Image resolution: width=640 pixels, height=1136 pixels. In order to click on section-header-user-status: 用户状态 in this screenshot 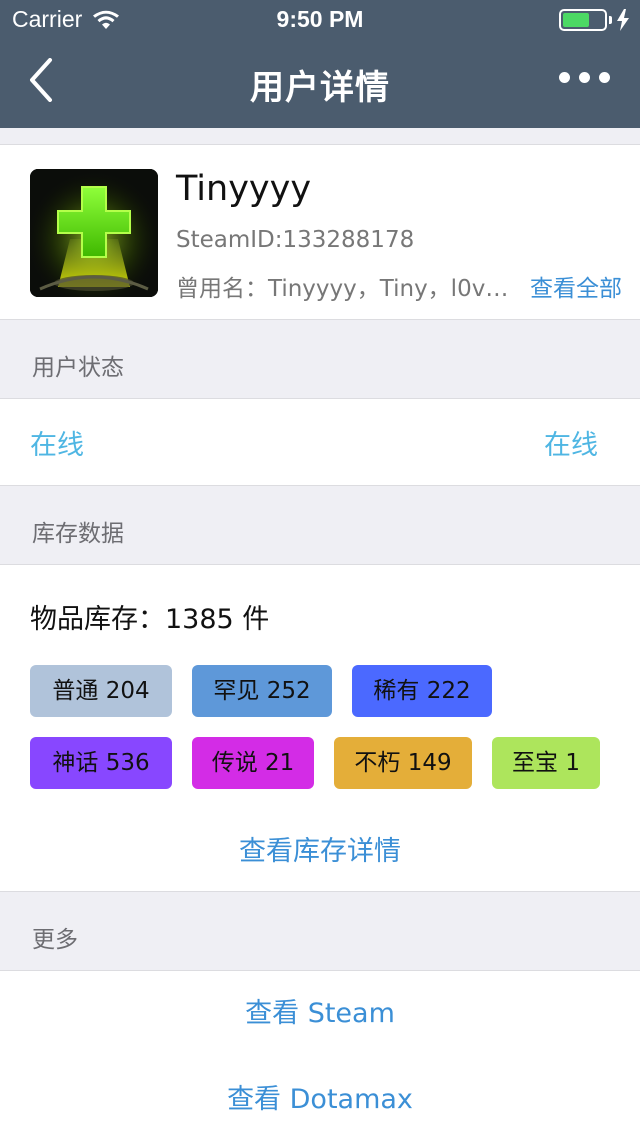, I will do `click(78, 368)`.